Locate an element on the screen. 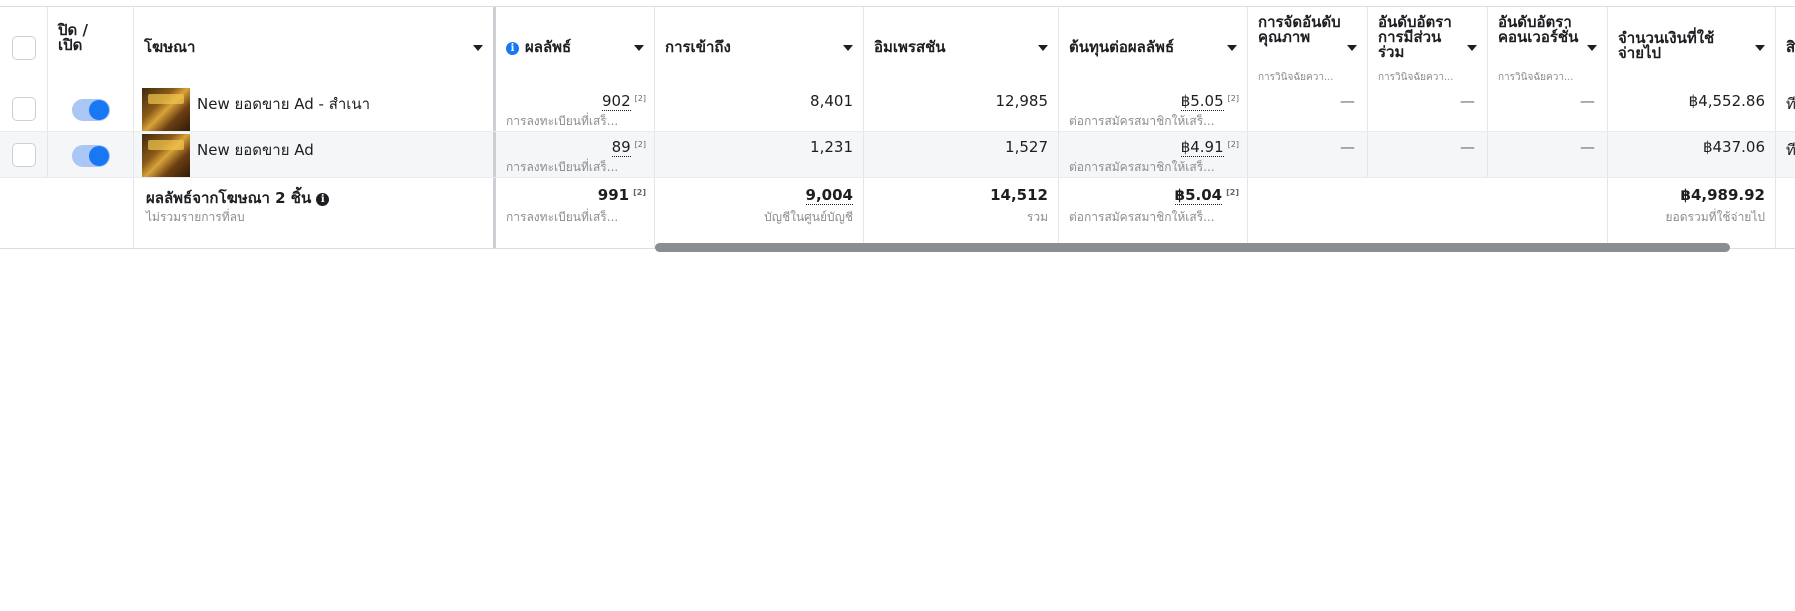 This screenshot has height=611, width=1795. select-all-checkbox is located at coordinates (24, 48).